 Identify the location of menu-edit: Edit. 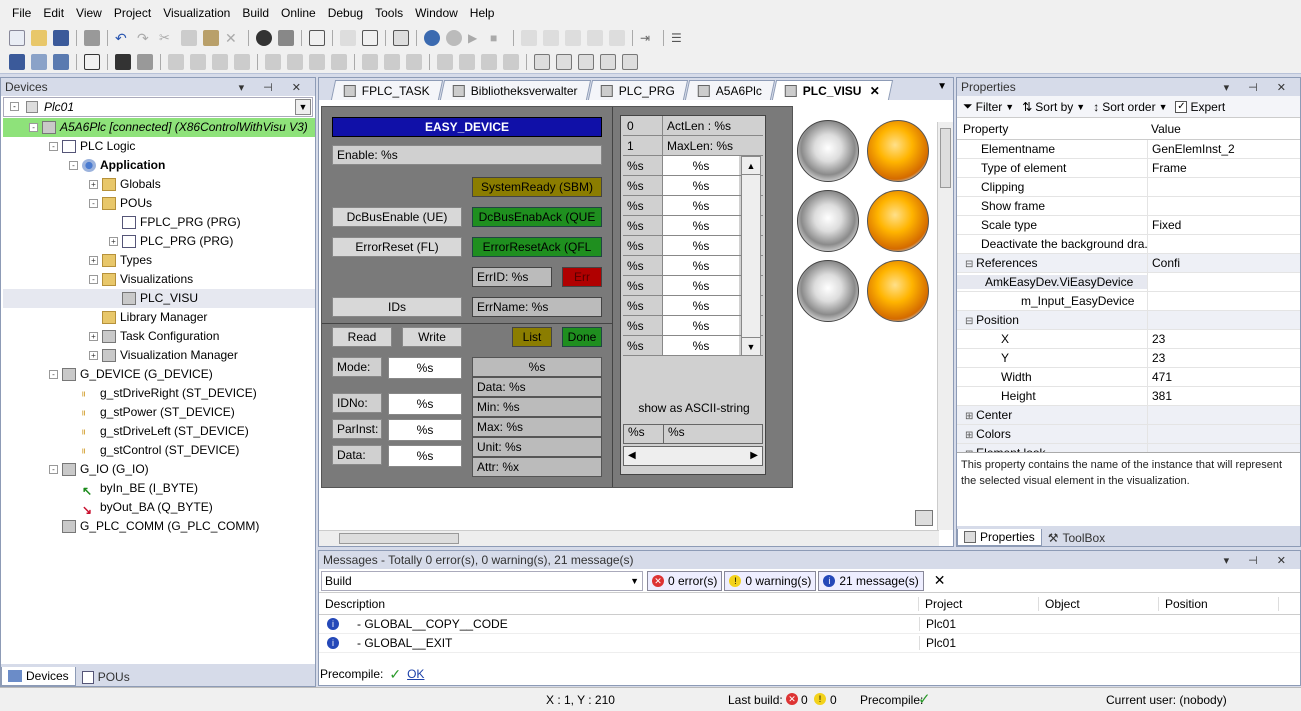
(53, 13).